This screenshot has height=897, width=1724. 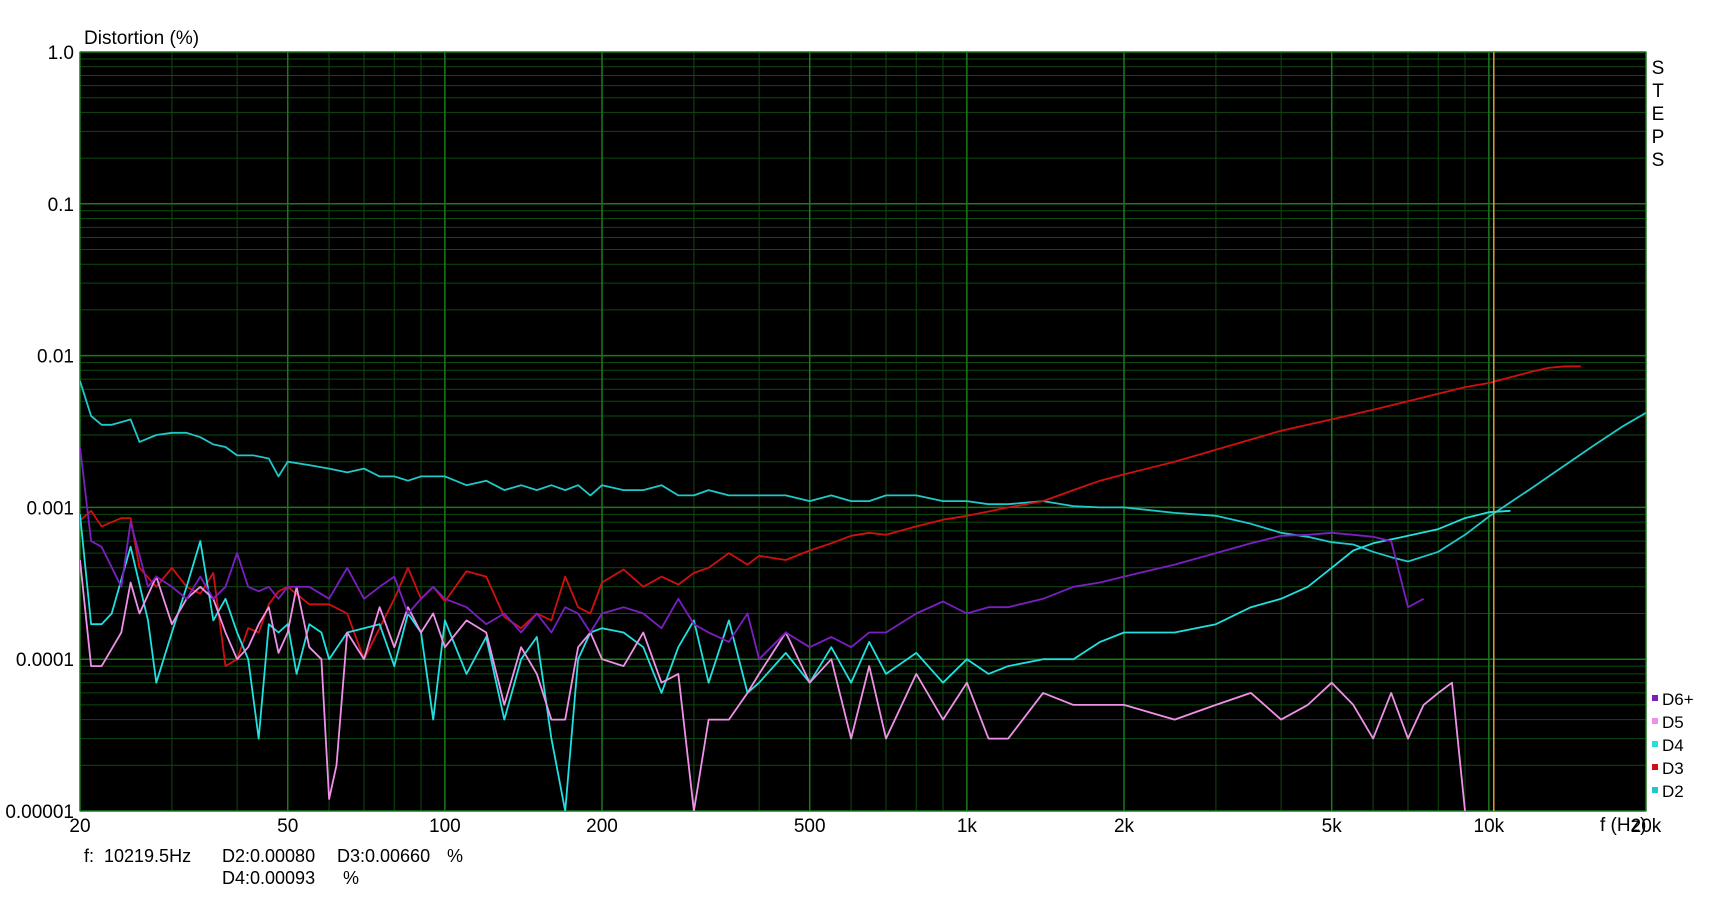 What do you see at coordinates (141, 38) in the screenshot?
I see `y-axis-title: Distortion (%)` at bounding box center [141, 38].